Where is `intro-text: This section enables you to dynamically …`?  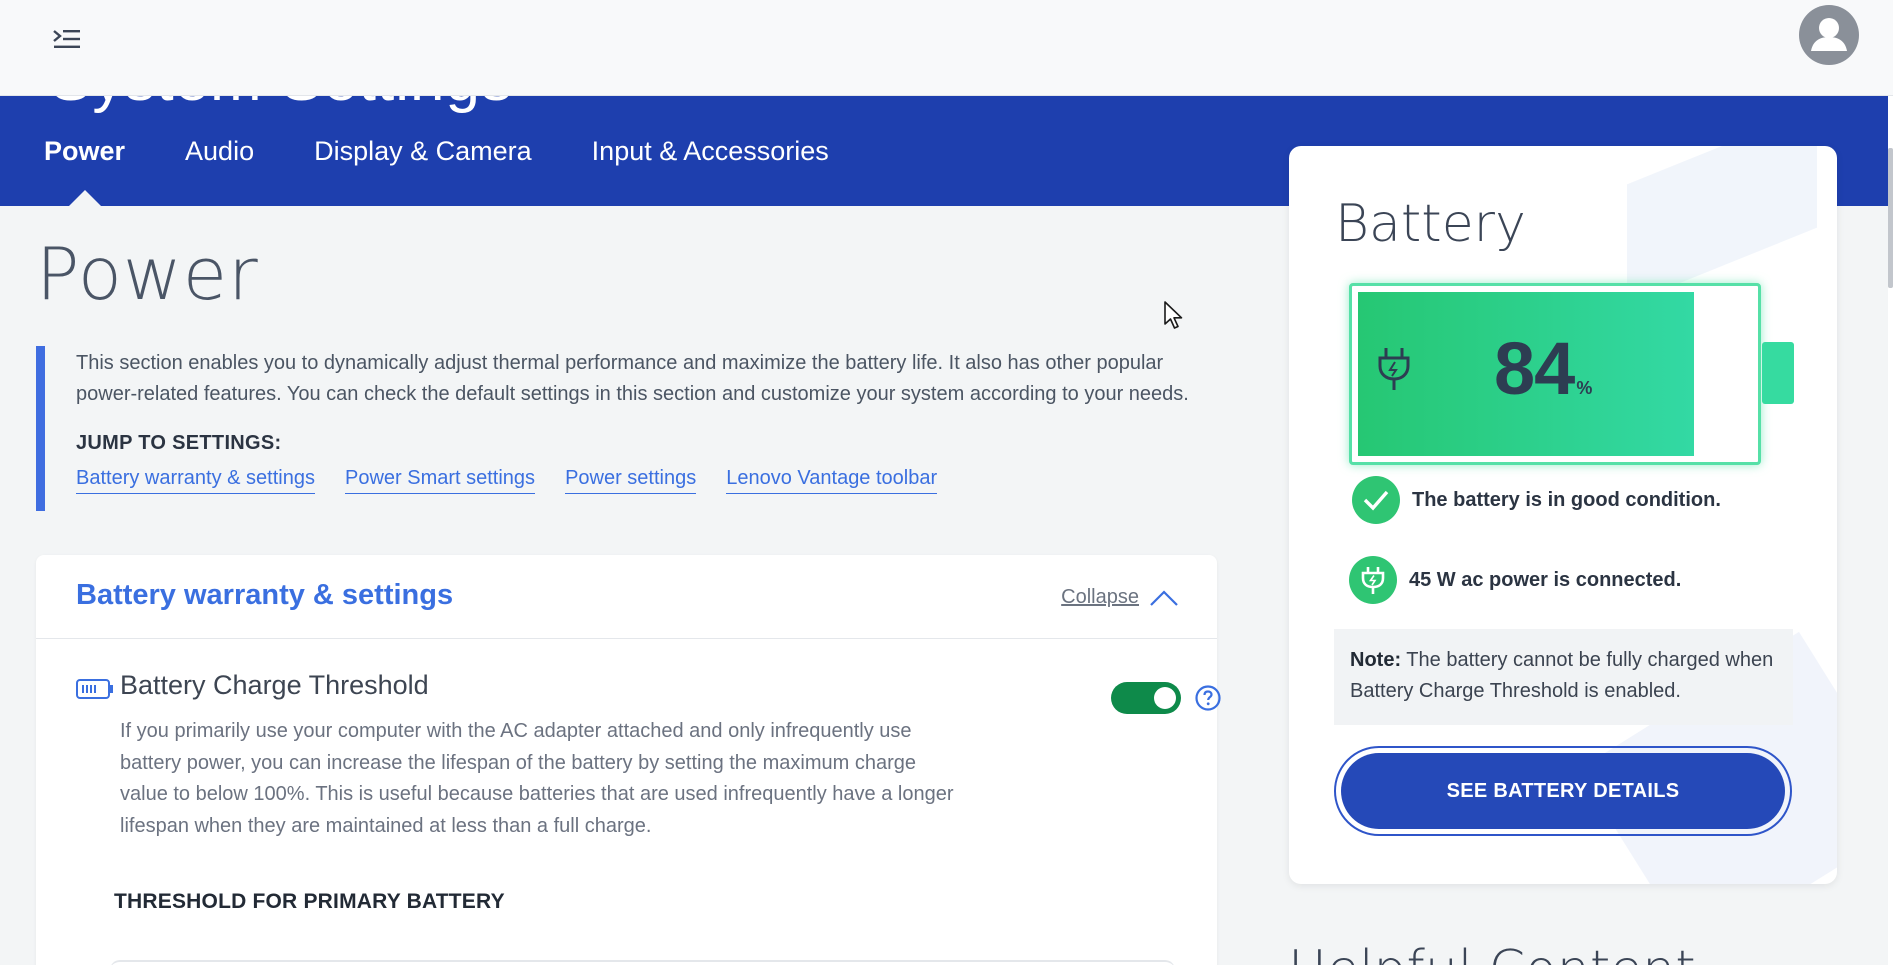 intro-text: This section enables you to dynamically … is located at coordinates (632, 378).